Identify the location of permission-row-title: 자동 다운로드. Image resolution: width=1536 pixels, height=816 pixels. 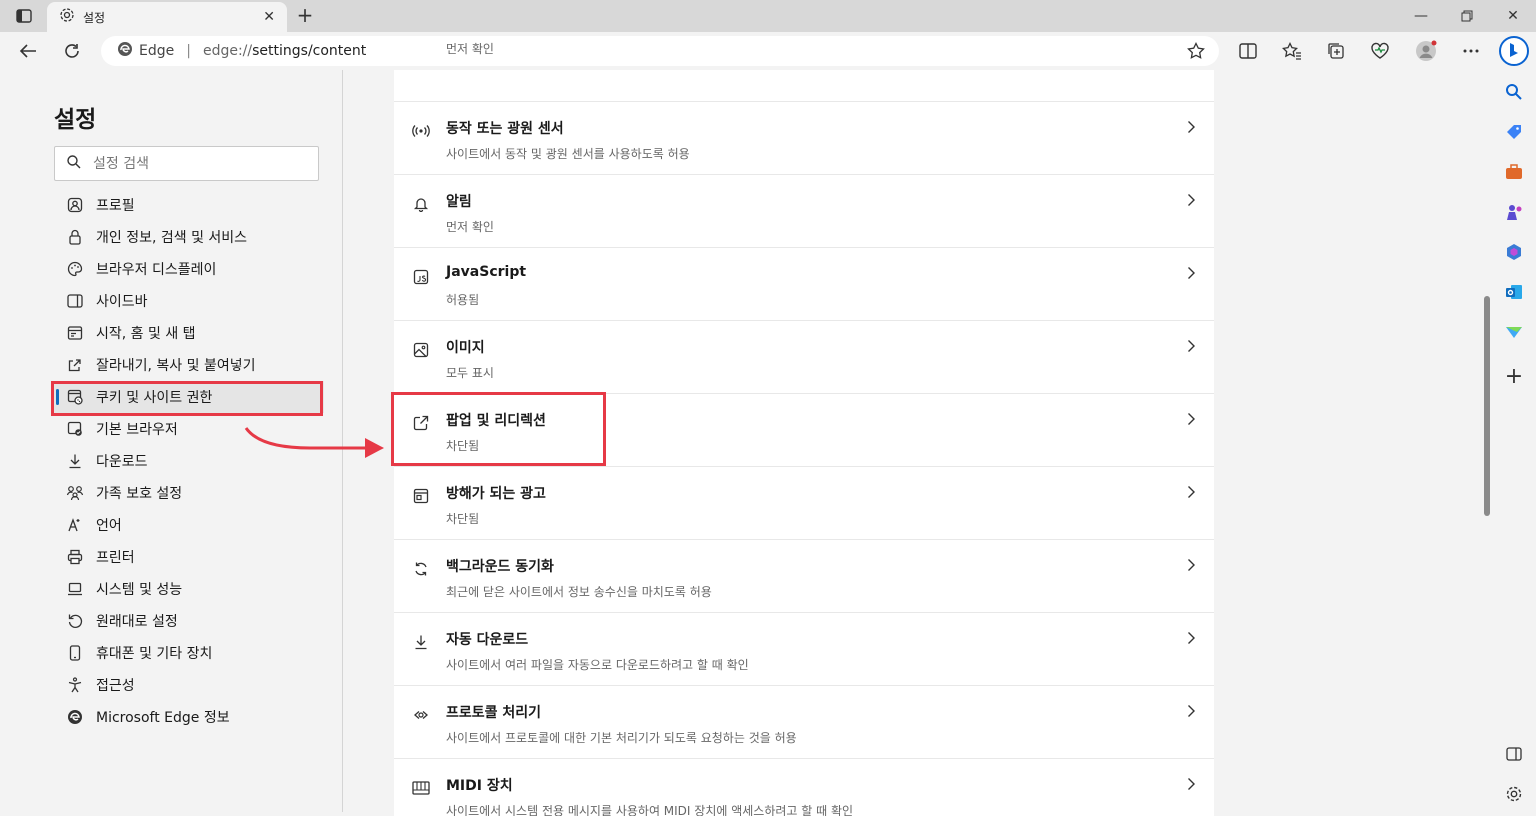
(487, 640).